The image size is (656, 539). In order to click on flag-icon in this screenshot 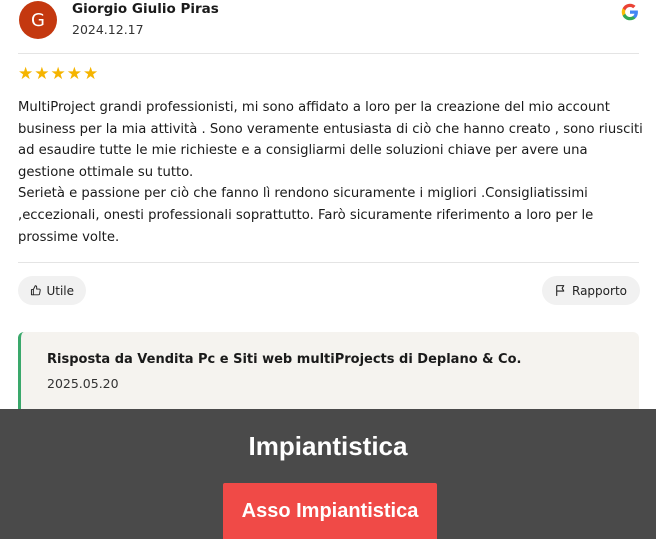, I will do `click(560, 290)`.